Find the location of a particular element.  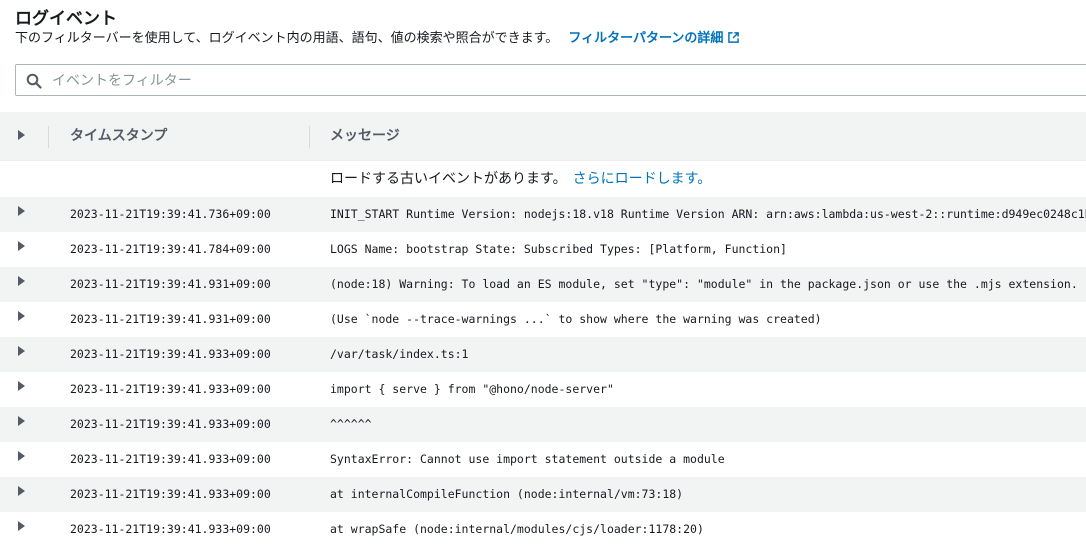

filter-events-search is located at coordinates (550, 80).